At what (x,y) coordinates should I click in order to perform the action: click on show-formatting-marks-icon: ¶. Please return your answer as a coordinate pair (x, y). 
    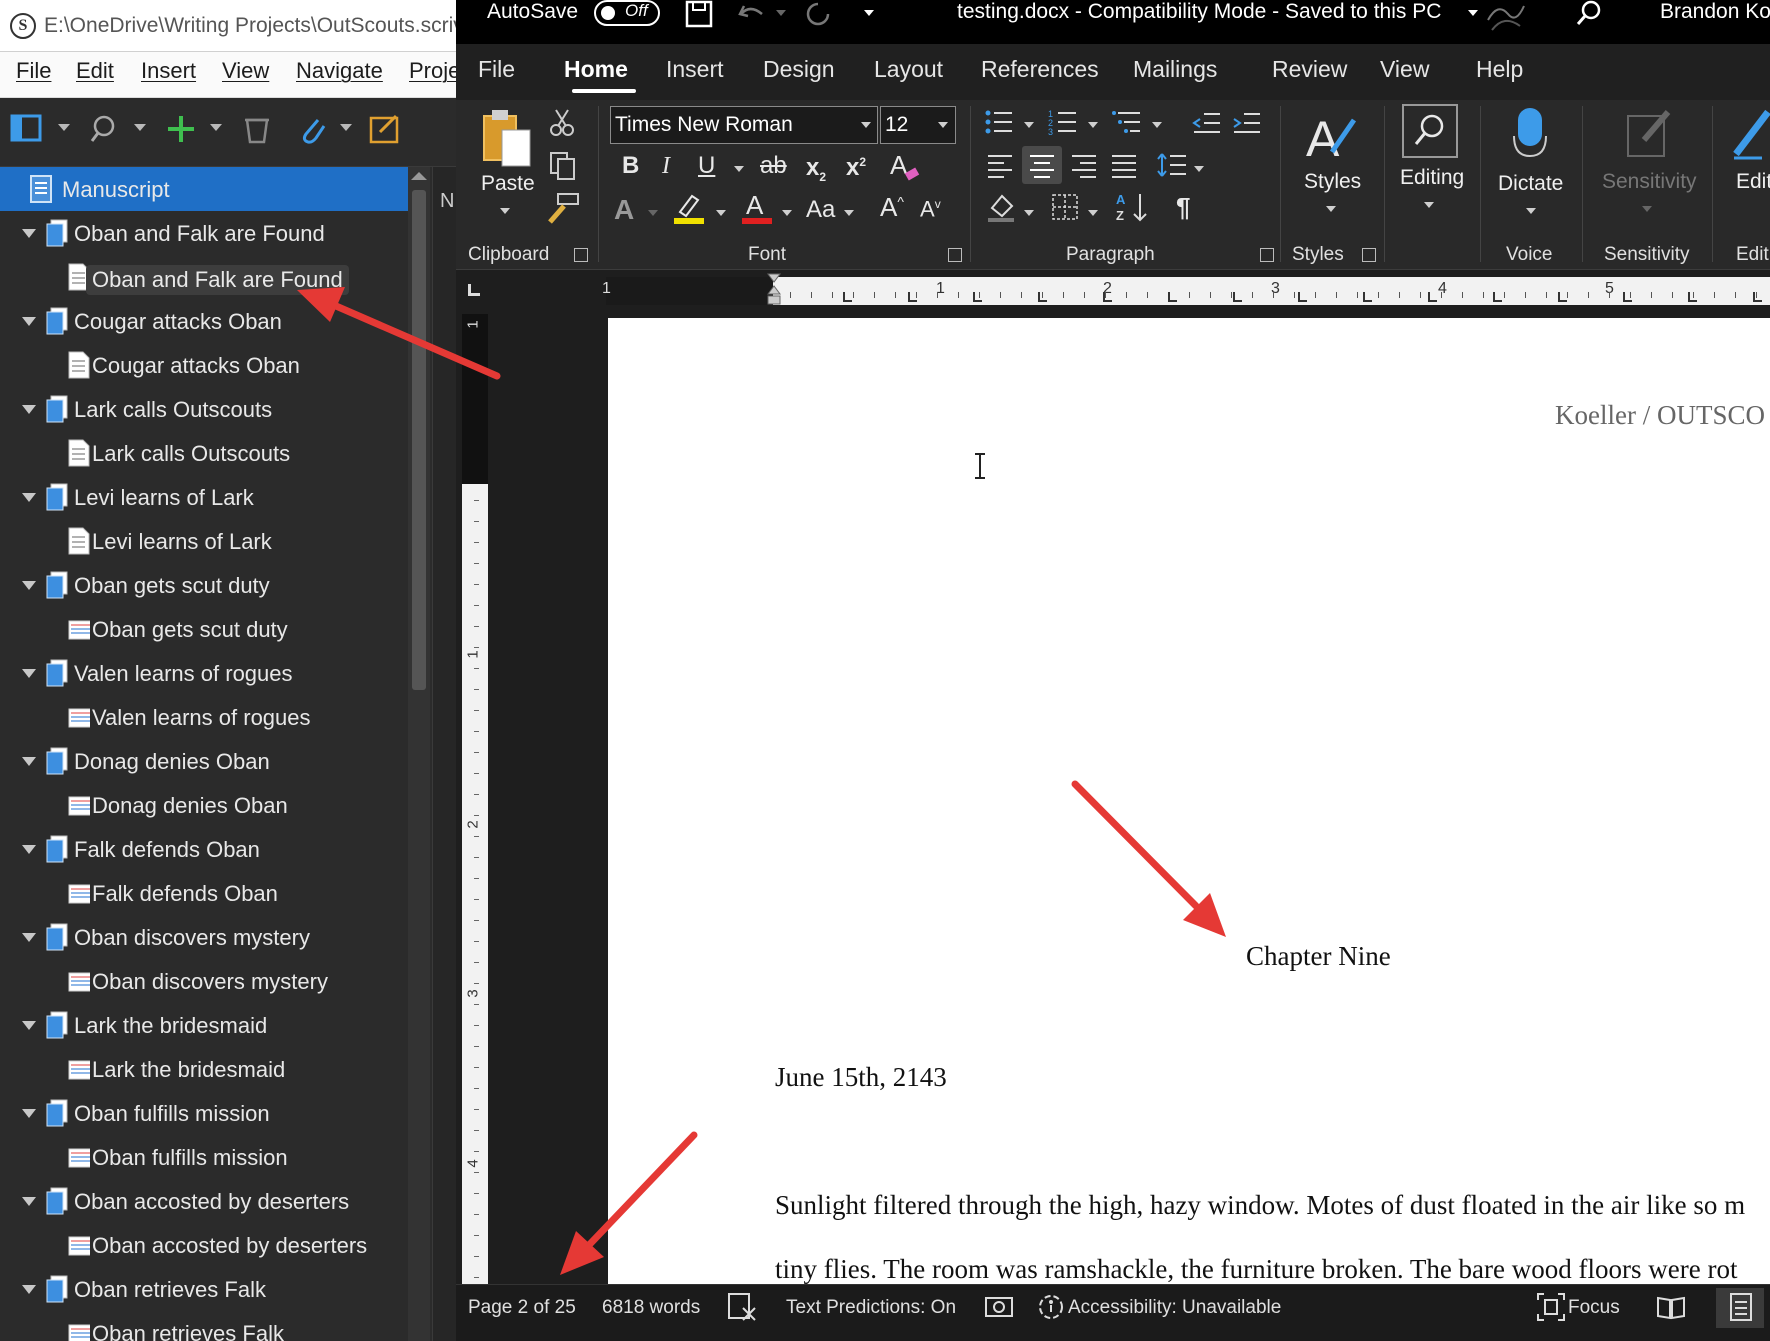
    Looking at the image, I should click on (1183, 207).